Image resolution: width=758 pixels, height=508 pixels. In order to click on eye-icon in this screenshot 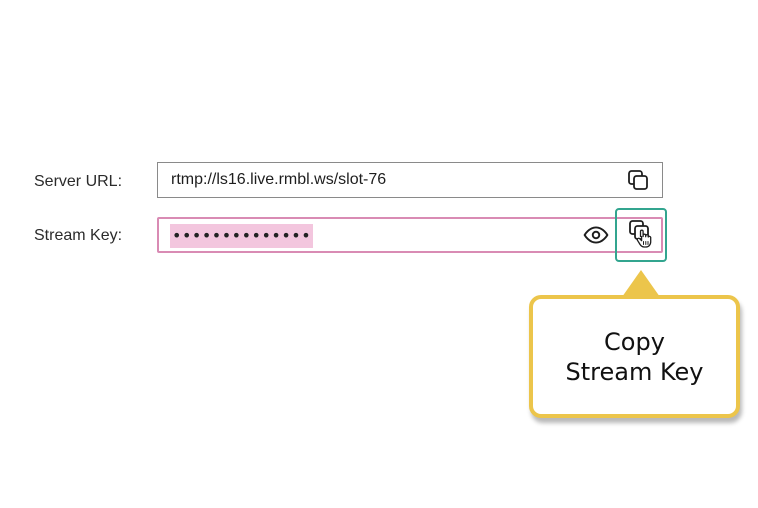, I will do `click(596, 235)`.